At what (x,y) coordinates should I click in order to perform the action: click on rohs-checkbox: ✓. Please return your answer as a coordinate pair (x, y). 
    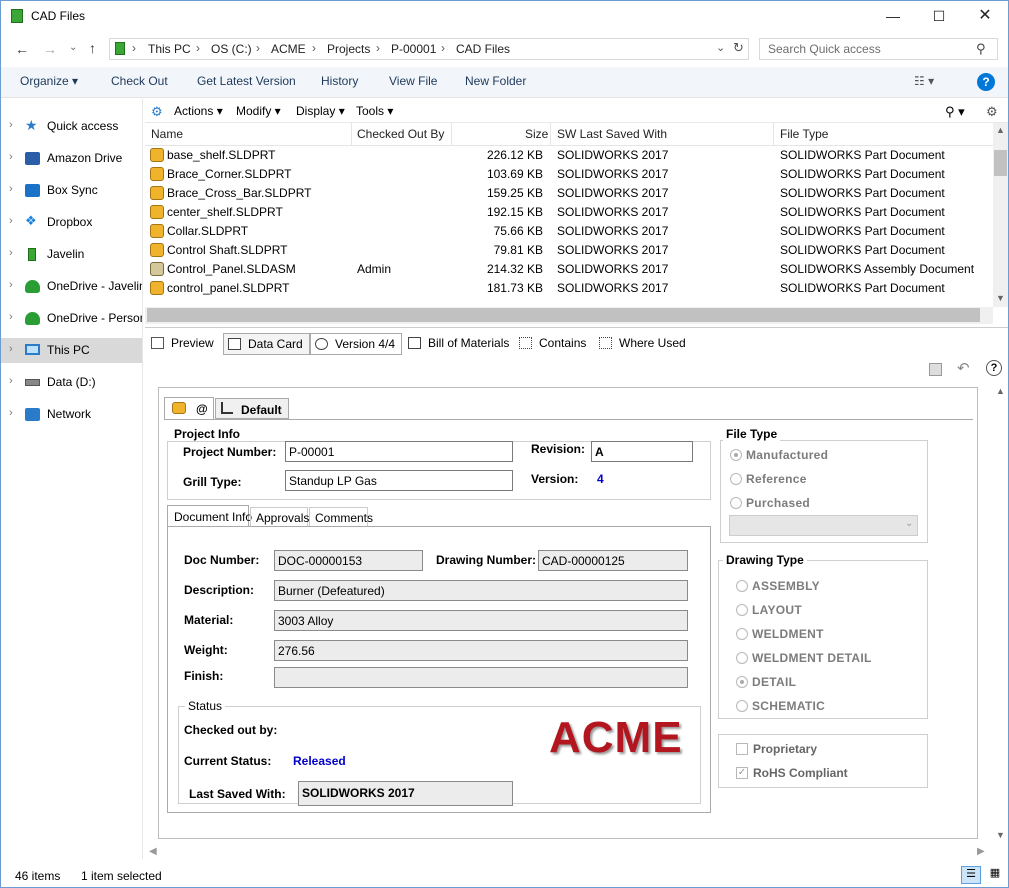
    Looking at the image, I should click on (742, 773).